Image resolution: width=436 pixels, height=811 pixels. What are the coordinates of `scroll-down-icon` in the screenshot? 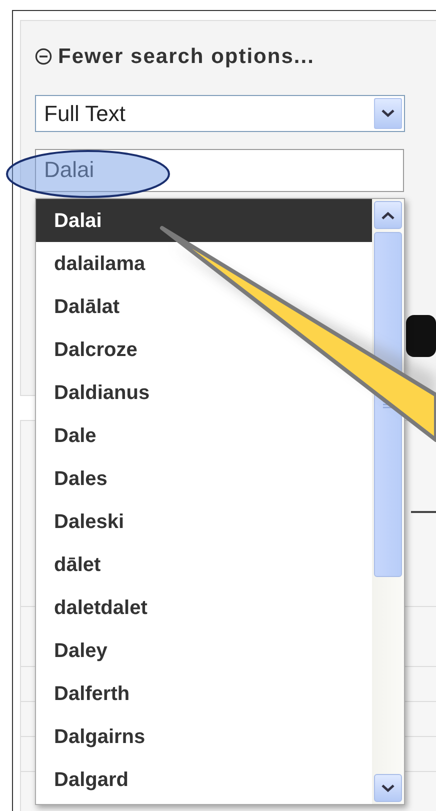 It's located at (388, 788).